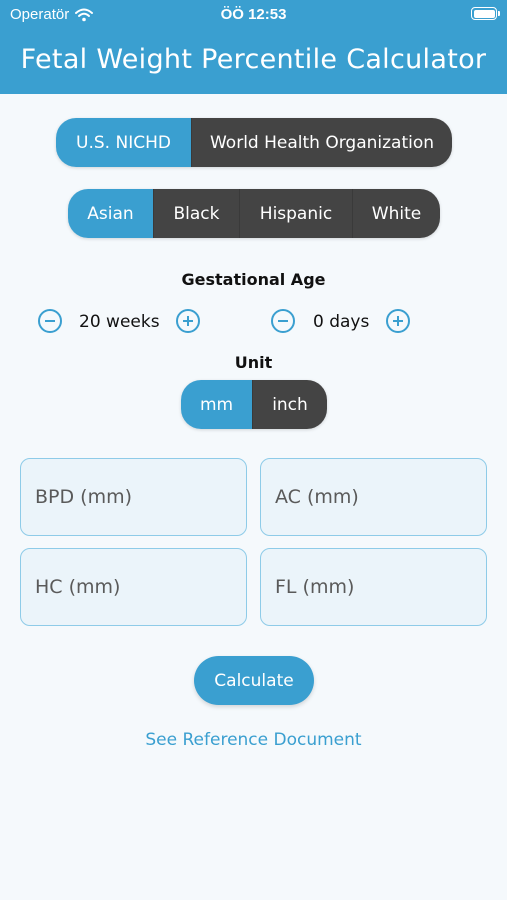  Describe the element at coordinates (253, 740) in the screenshot. I see `reference-document-link: See Reference Document` at that location.